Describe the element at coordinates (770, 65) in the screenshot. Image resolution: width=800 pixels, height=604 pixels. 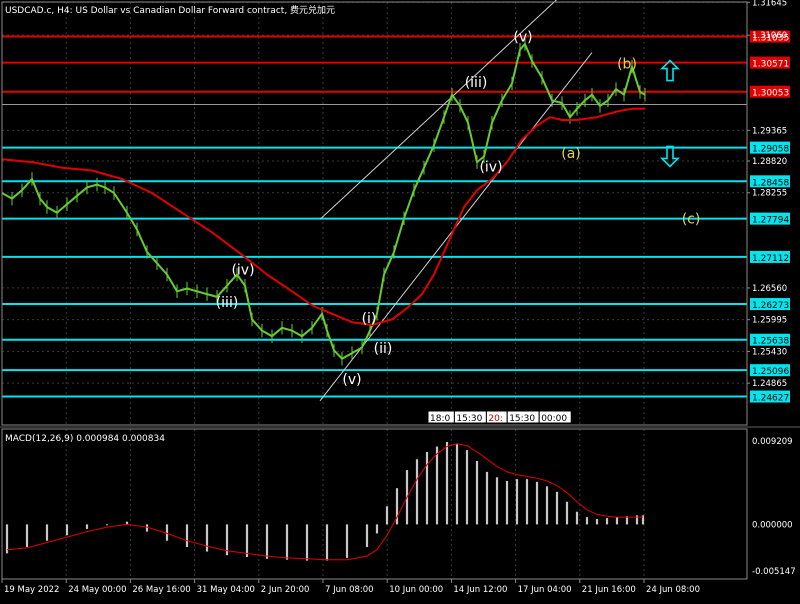
I see `level-tag-1: 1.30571` at that location.